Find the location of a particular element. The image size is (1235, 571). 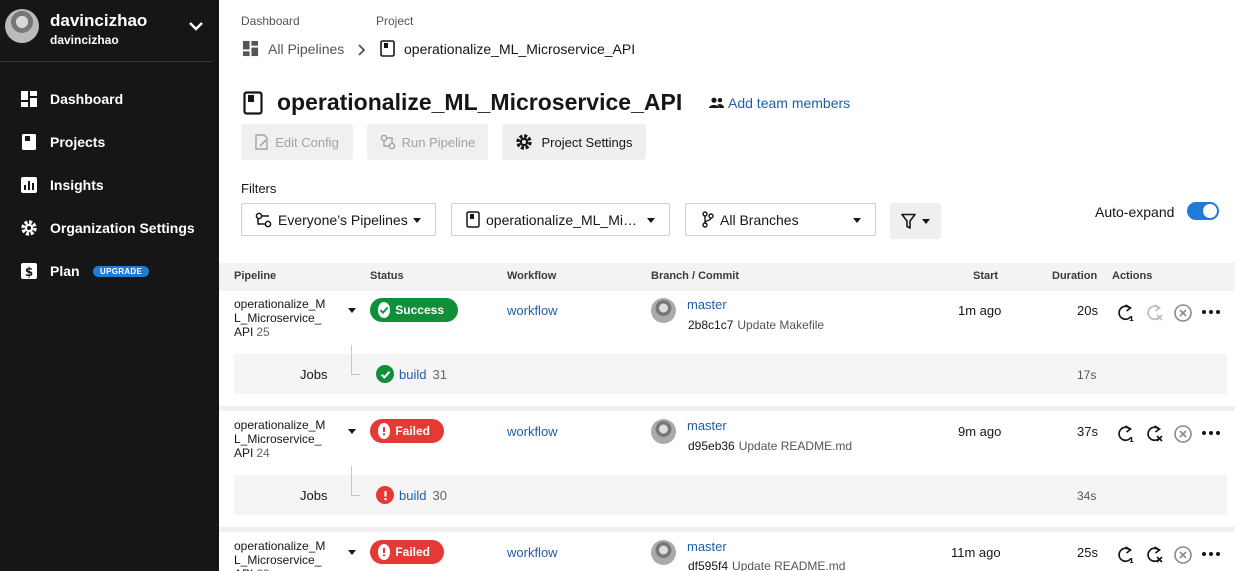

people-icon is located at coordinates (716, 102).